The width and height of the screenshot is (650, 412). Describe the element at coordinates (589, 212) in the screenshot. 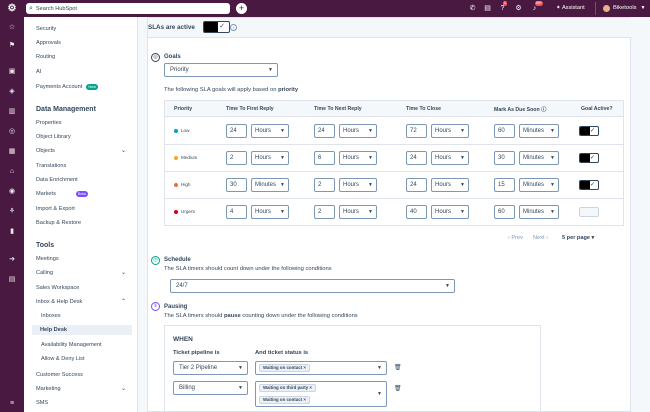

I see `goal-active-toggle` at that location.